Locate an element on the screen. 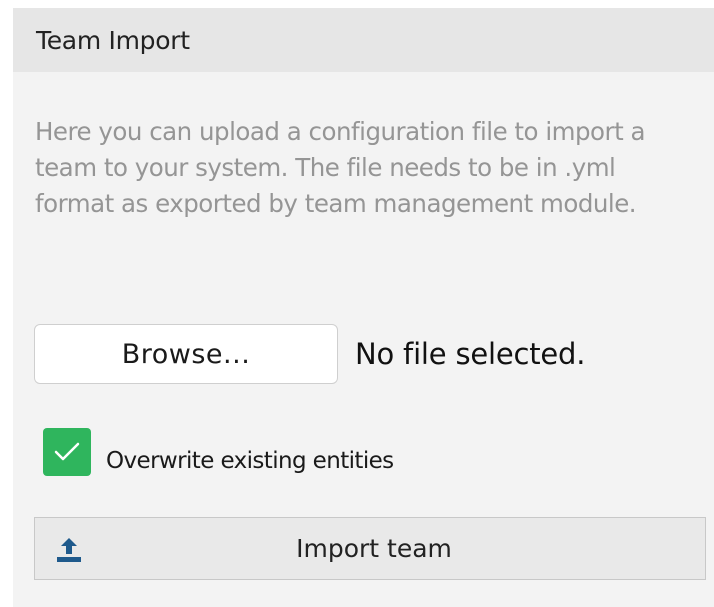 Image resolution: width=714 pixels, height=607 pixels. file-upload-row: Browse... No file selected. is located at coordinates (309, 354).